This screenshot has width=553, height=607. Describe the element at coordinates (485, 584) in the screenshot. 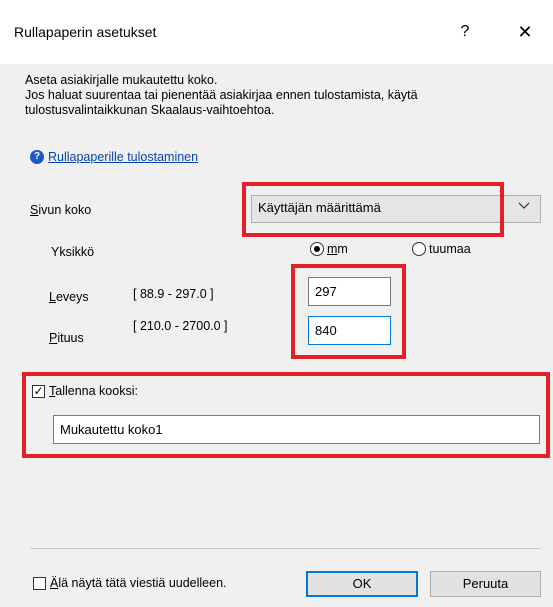

I see `cancel-button: Peruuta` at that location.